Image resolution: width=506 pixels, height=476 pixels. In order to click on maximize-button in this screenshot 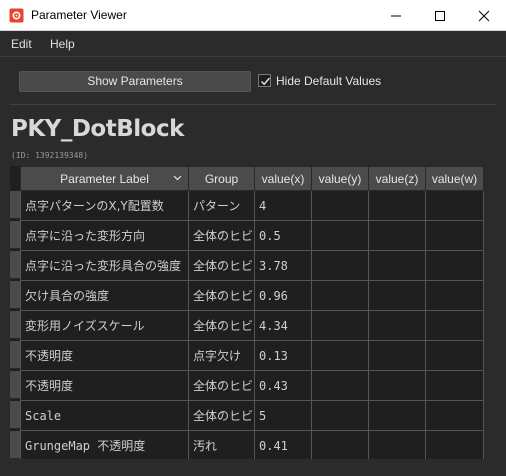, I will do `click(440, 15)`.